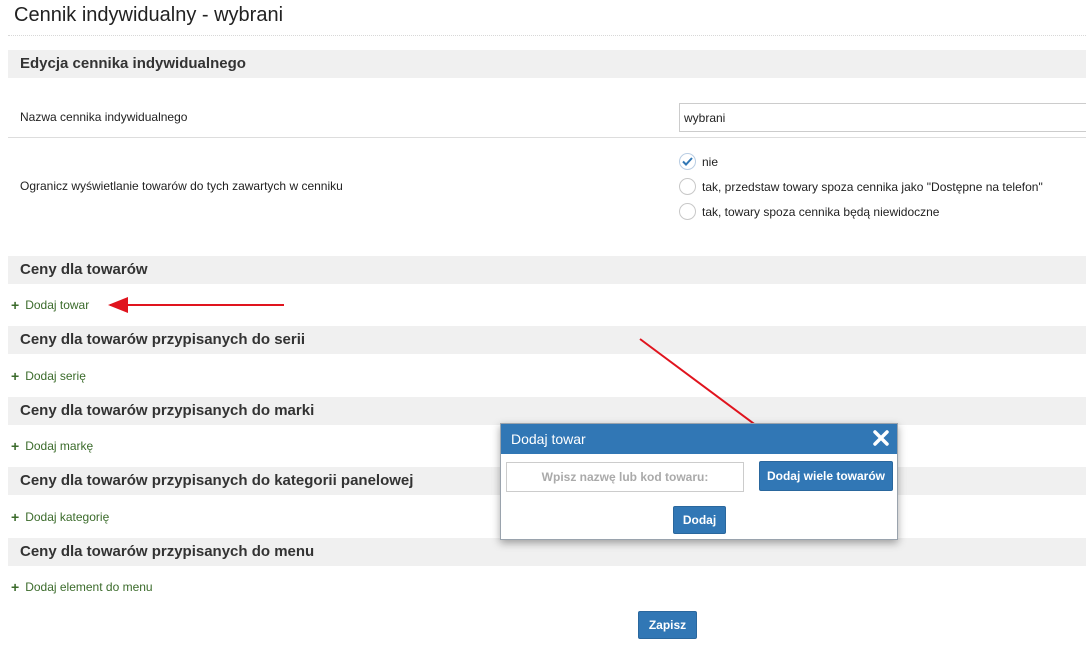  I want to click on add-product-label: Dodaj towar, so click(57, 305).